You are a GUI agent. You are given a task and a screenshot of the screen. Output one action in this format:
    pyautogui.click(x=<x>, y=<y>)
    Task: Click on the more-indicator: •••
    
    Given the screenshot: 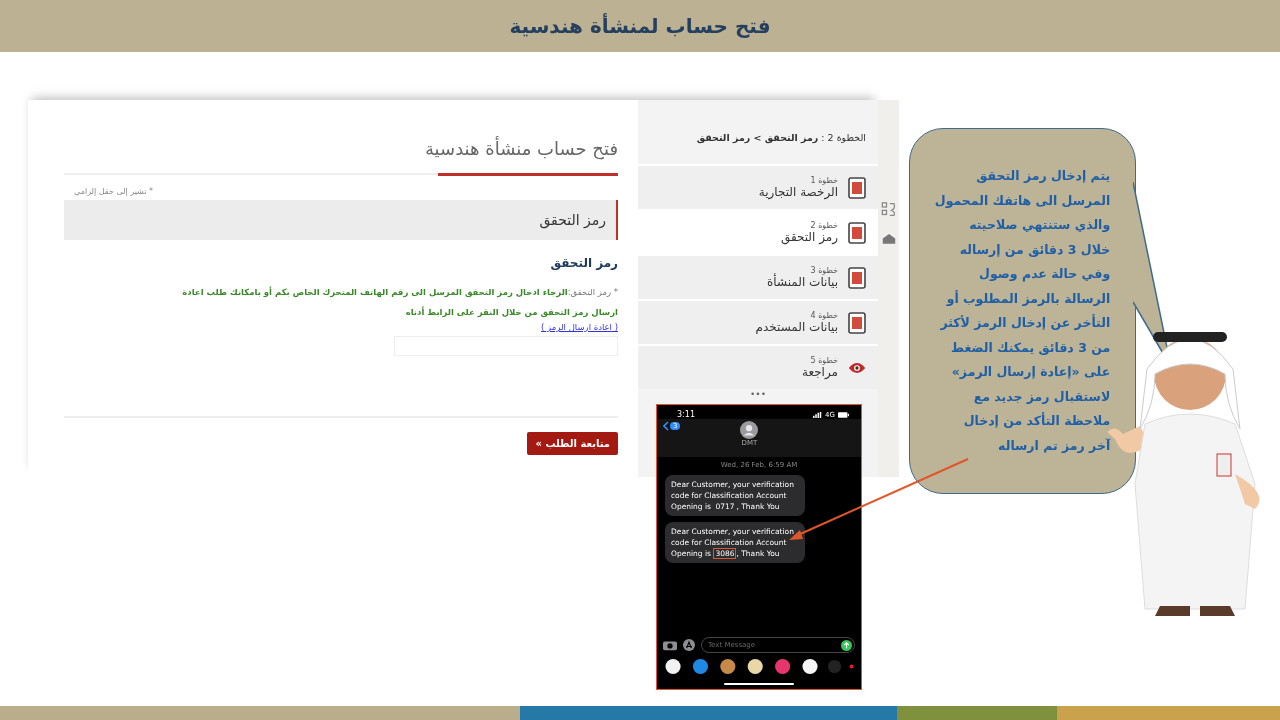 What is the action you would take?
    pyautogui.click(x=758, y=394)
    